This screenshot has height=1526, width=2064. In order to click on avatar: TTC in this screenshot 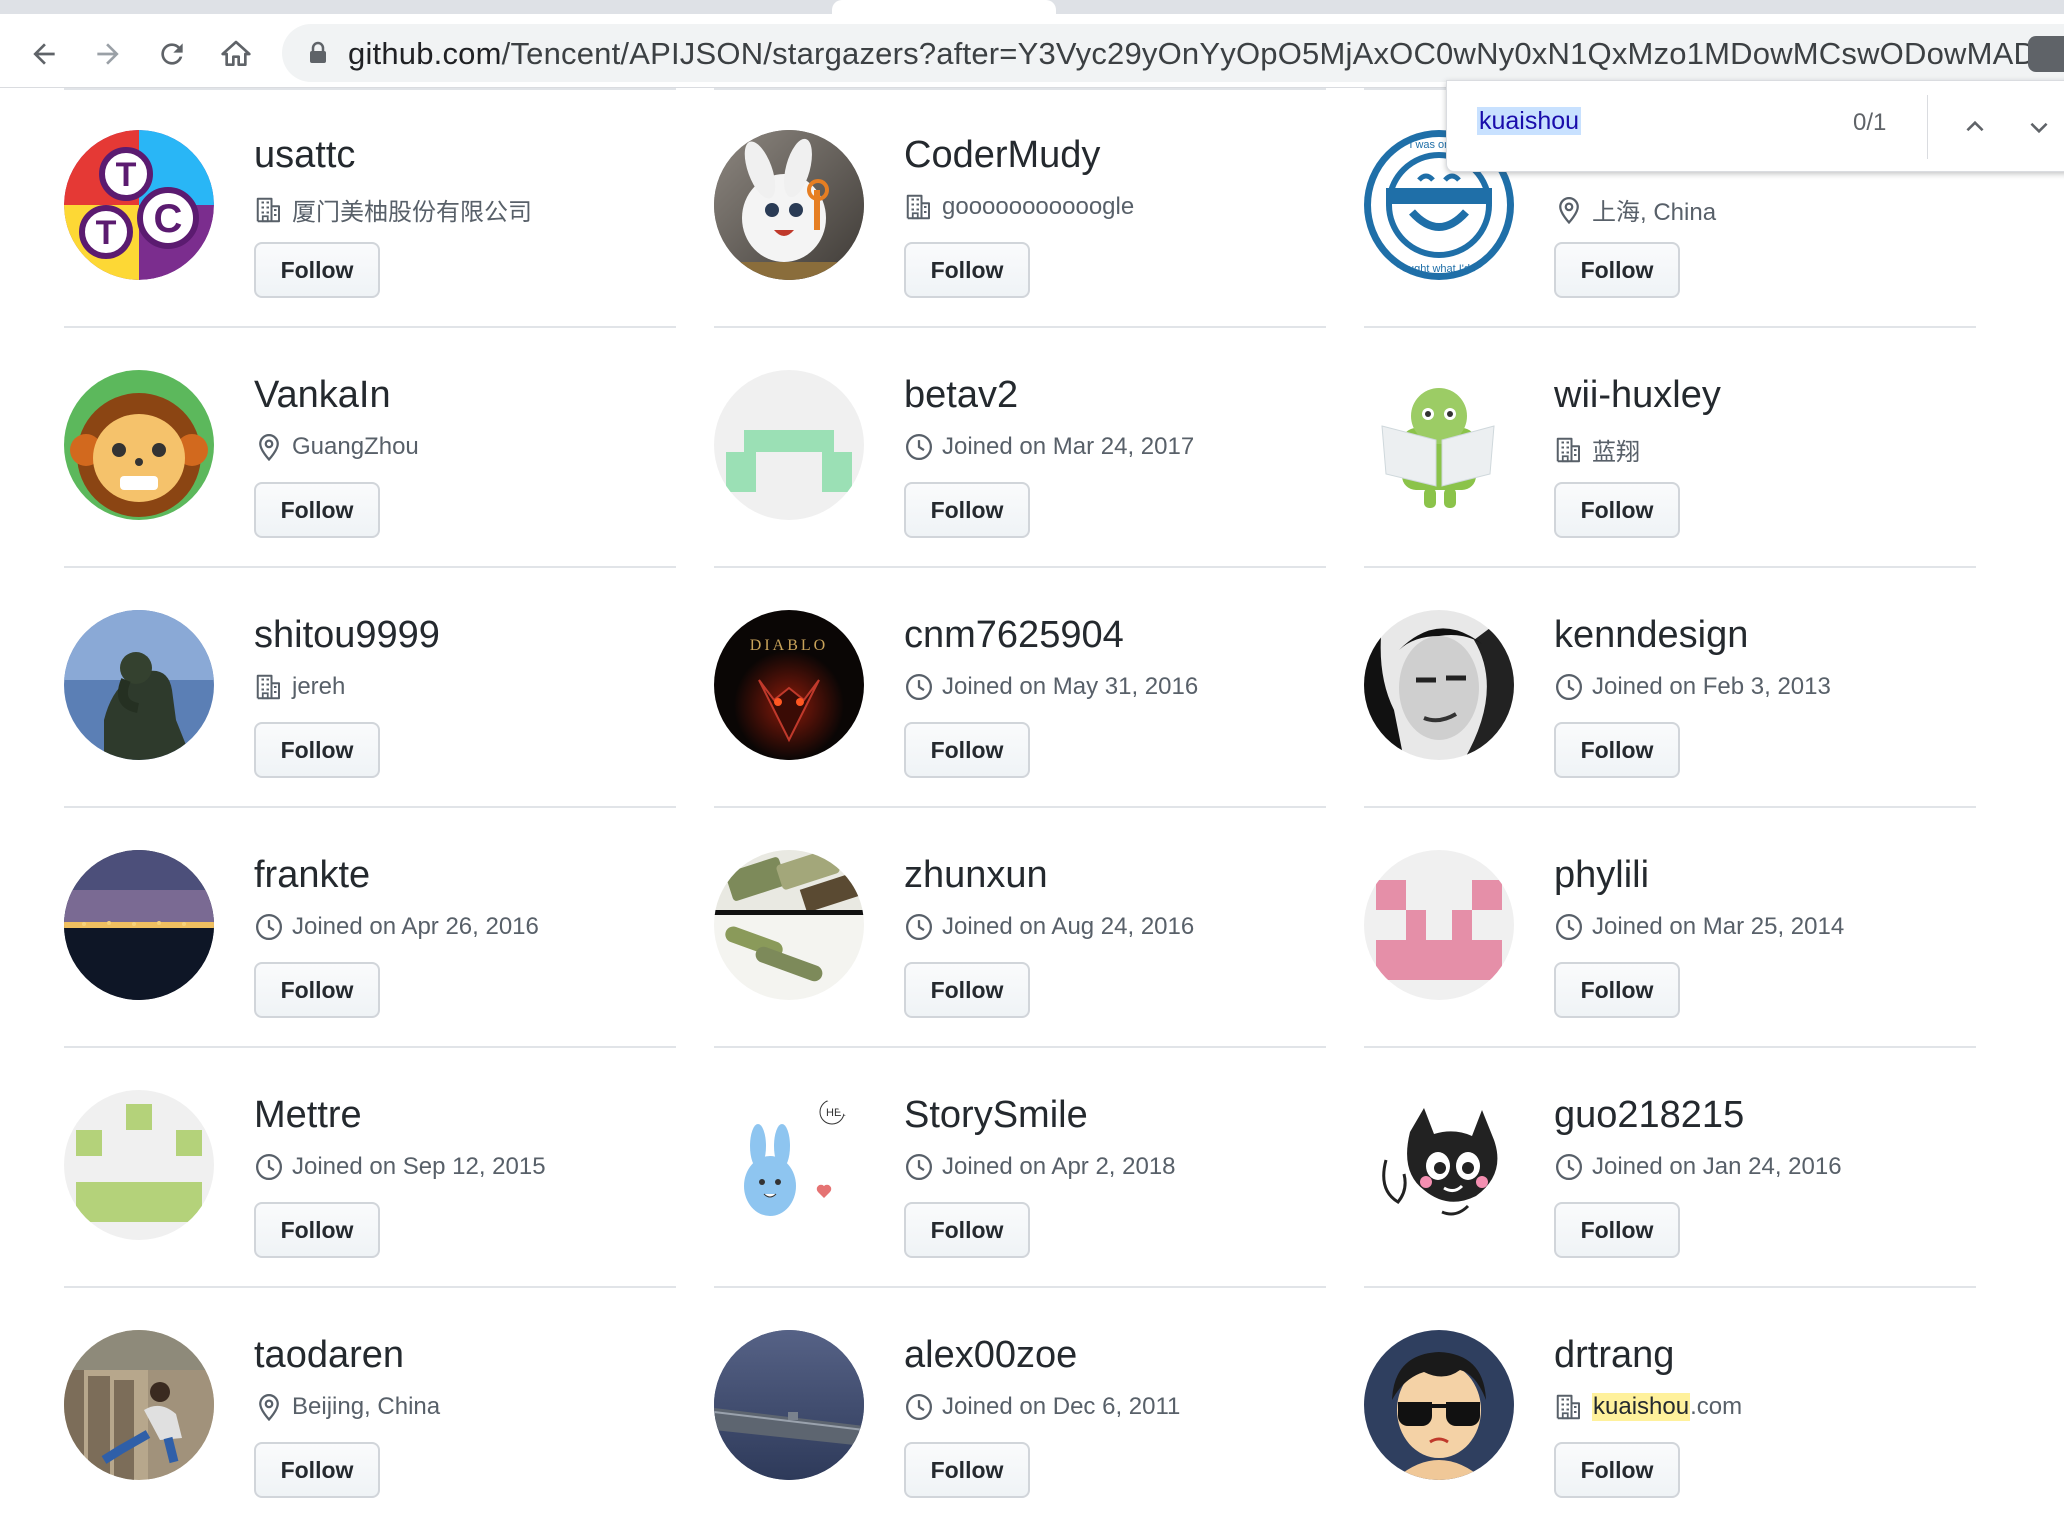, I will do `click(139, 205)`.